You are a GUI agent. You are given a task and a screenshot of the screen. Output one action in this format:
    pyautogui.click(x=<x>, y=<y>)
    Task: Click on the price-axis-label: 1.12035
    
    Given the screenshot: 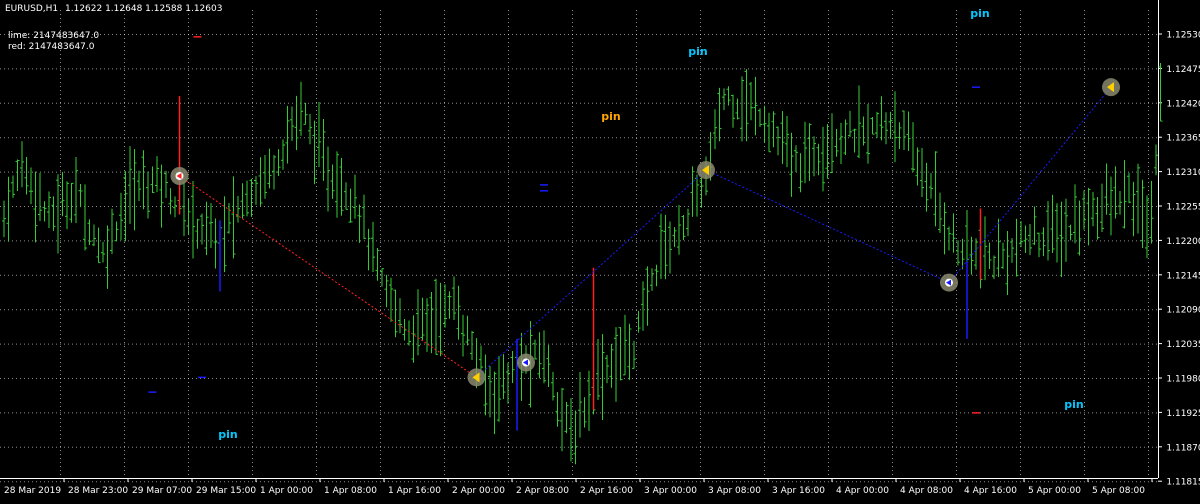 What is the action you would take?
    pyautogui.click(x=1183, y=345)
    